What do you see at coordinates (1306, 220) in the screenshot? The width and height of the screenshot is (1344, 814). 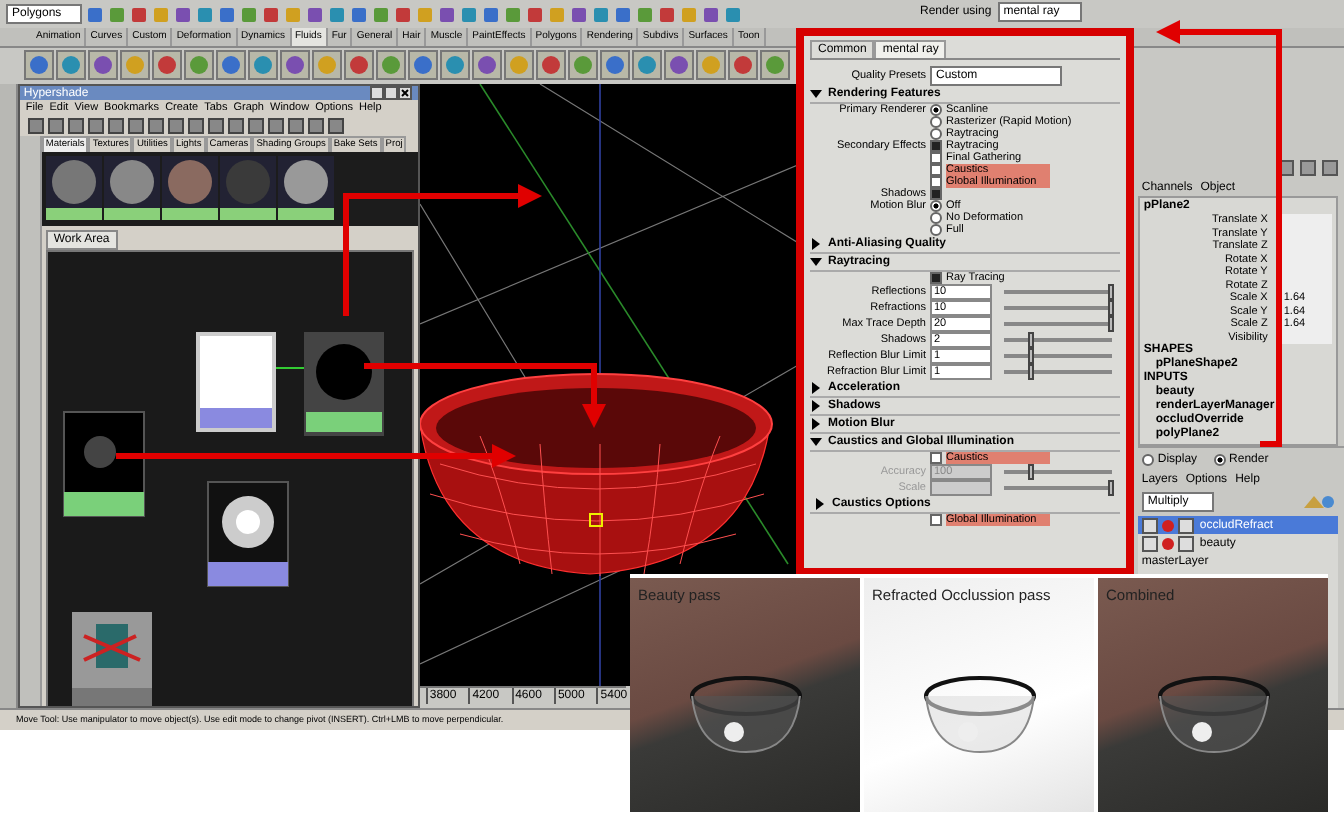 I see `attribute-field` at bounding box center [1306, 220].